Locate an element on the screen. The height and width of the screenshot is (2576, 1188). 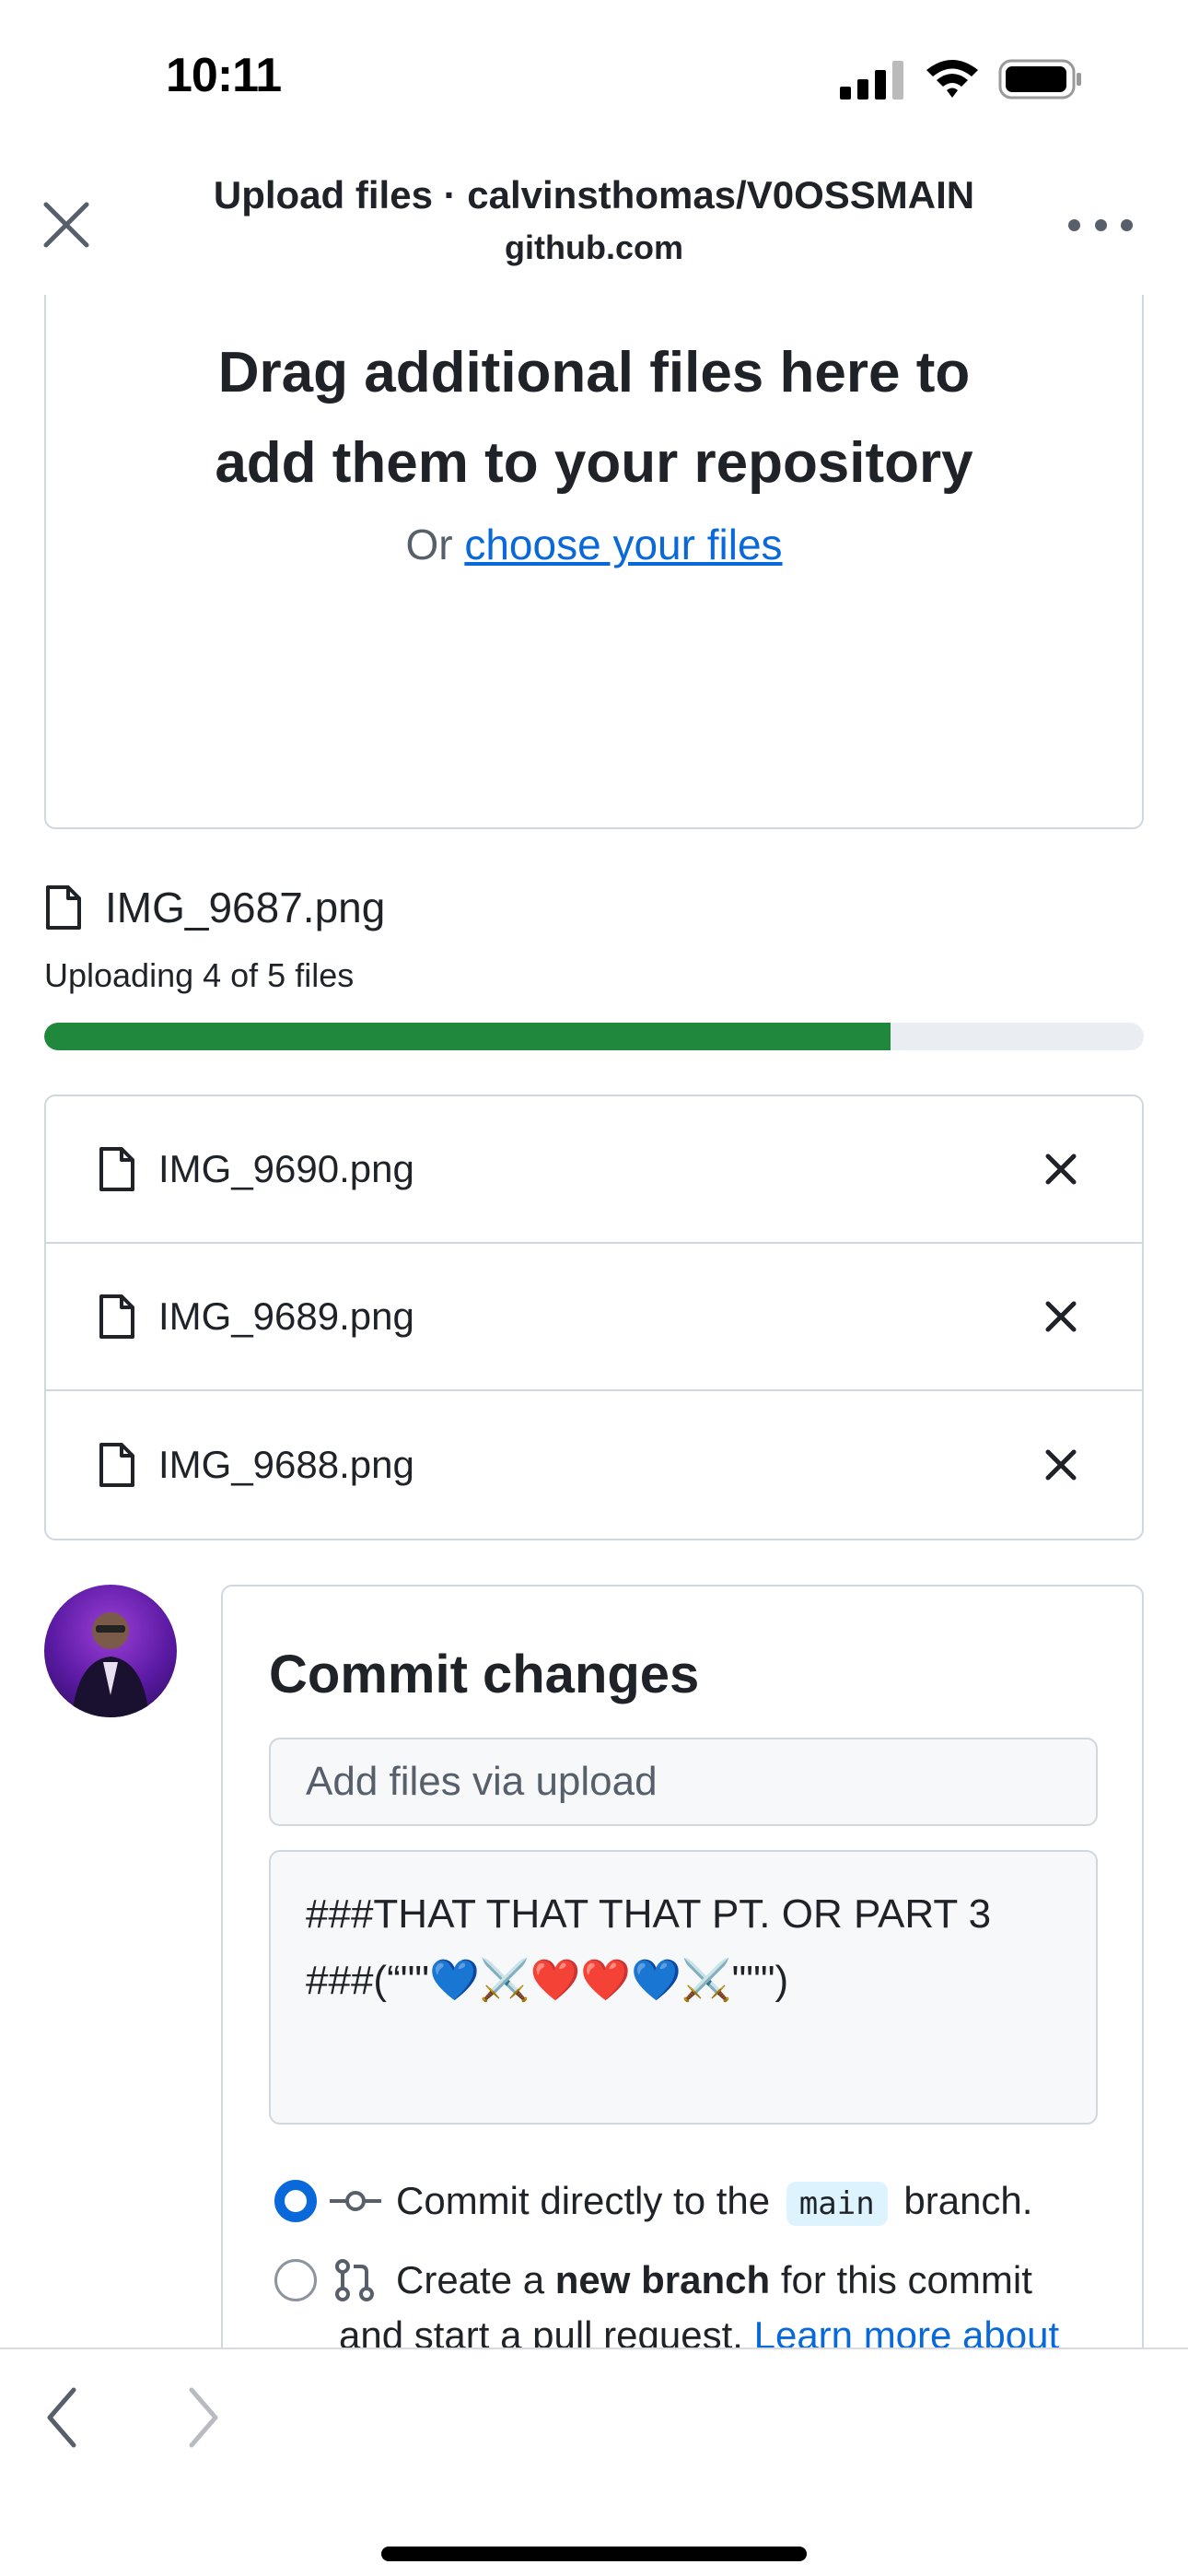
uploading-file-name: IMG_9687.png is located at coordinates (246, 907).